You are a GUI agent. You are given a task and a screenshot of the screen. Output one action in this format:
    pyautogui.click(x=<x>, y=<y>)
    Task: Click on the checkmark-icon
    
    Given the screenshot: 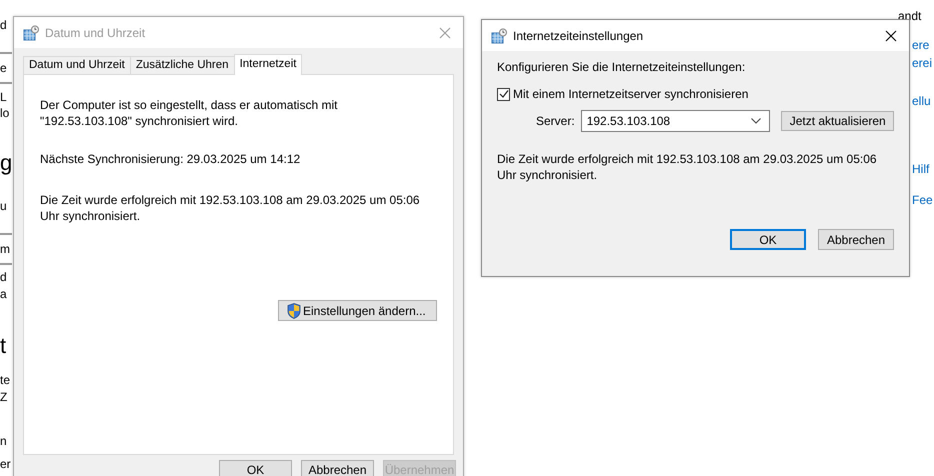 What is the action you would take?
    pyautogui.click(x=503, y=94)
    